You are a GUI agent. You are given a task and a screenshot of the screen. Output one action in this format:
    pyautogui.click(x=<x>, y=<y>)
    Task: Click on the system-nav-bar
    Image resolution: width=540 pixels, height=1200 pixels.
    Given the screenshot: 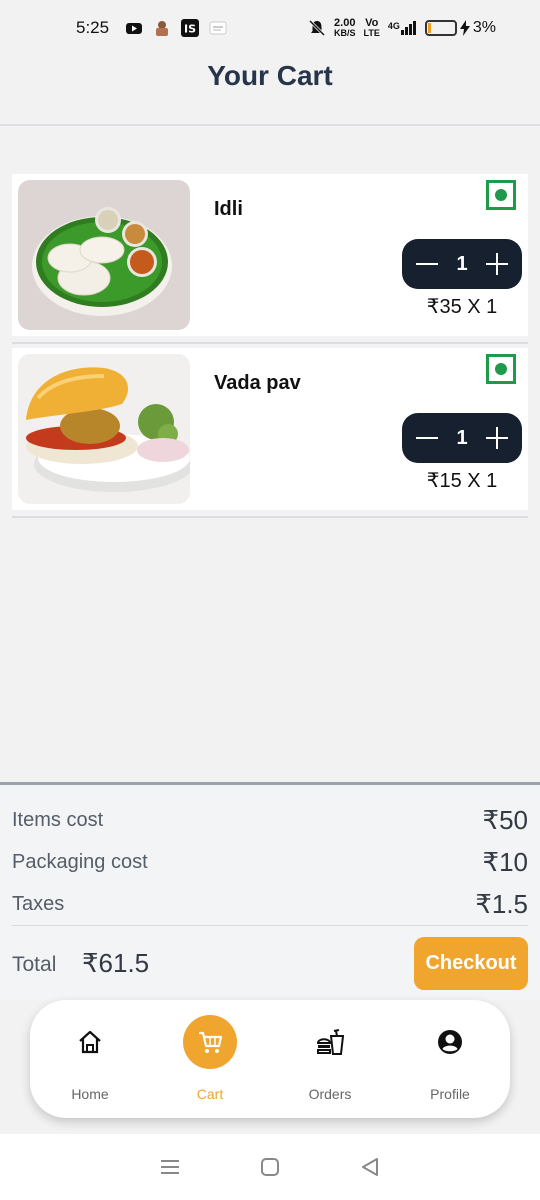 What is the action you would take?
    pyautogui.click(x=270, y=1167)
    